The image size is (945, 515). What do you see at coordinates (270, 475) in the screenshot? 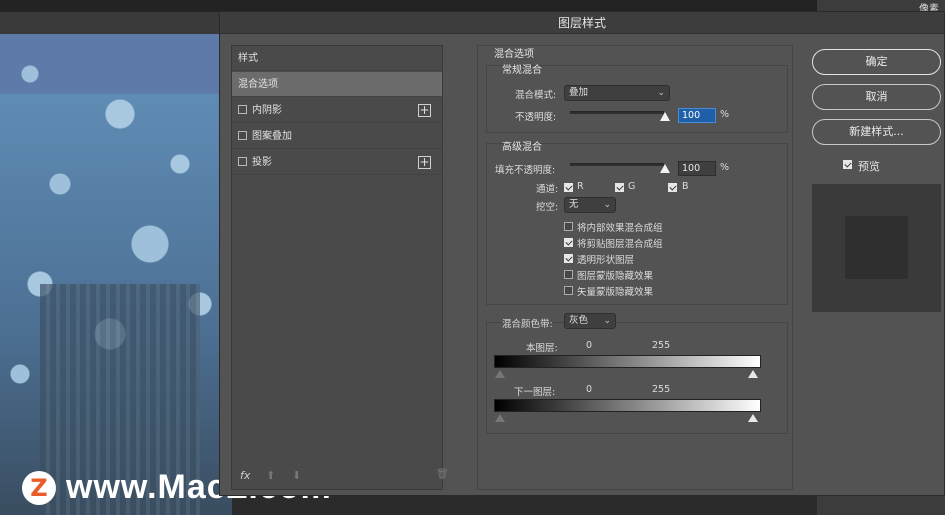
I see `move-up-icon: ⬆` at bounding box center [270, 475].